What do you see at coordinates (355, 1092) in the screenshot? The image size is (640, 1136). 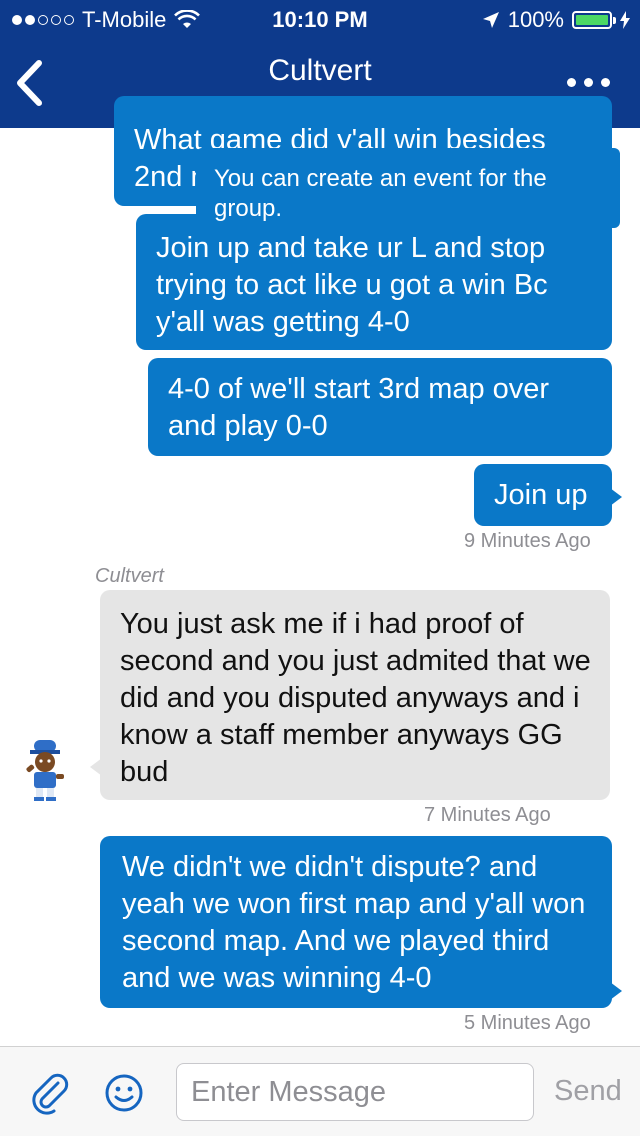 I see `message-input` at bounding box center [355, 1092].